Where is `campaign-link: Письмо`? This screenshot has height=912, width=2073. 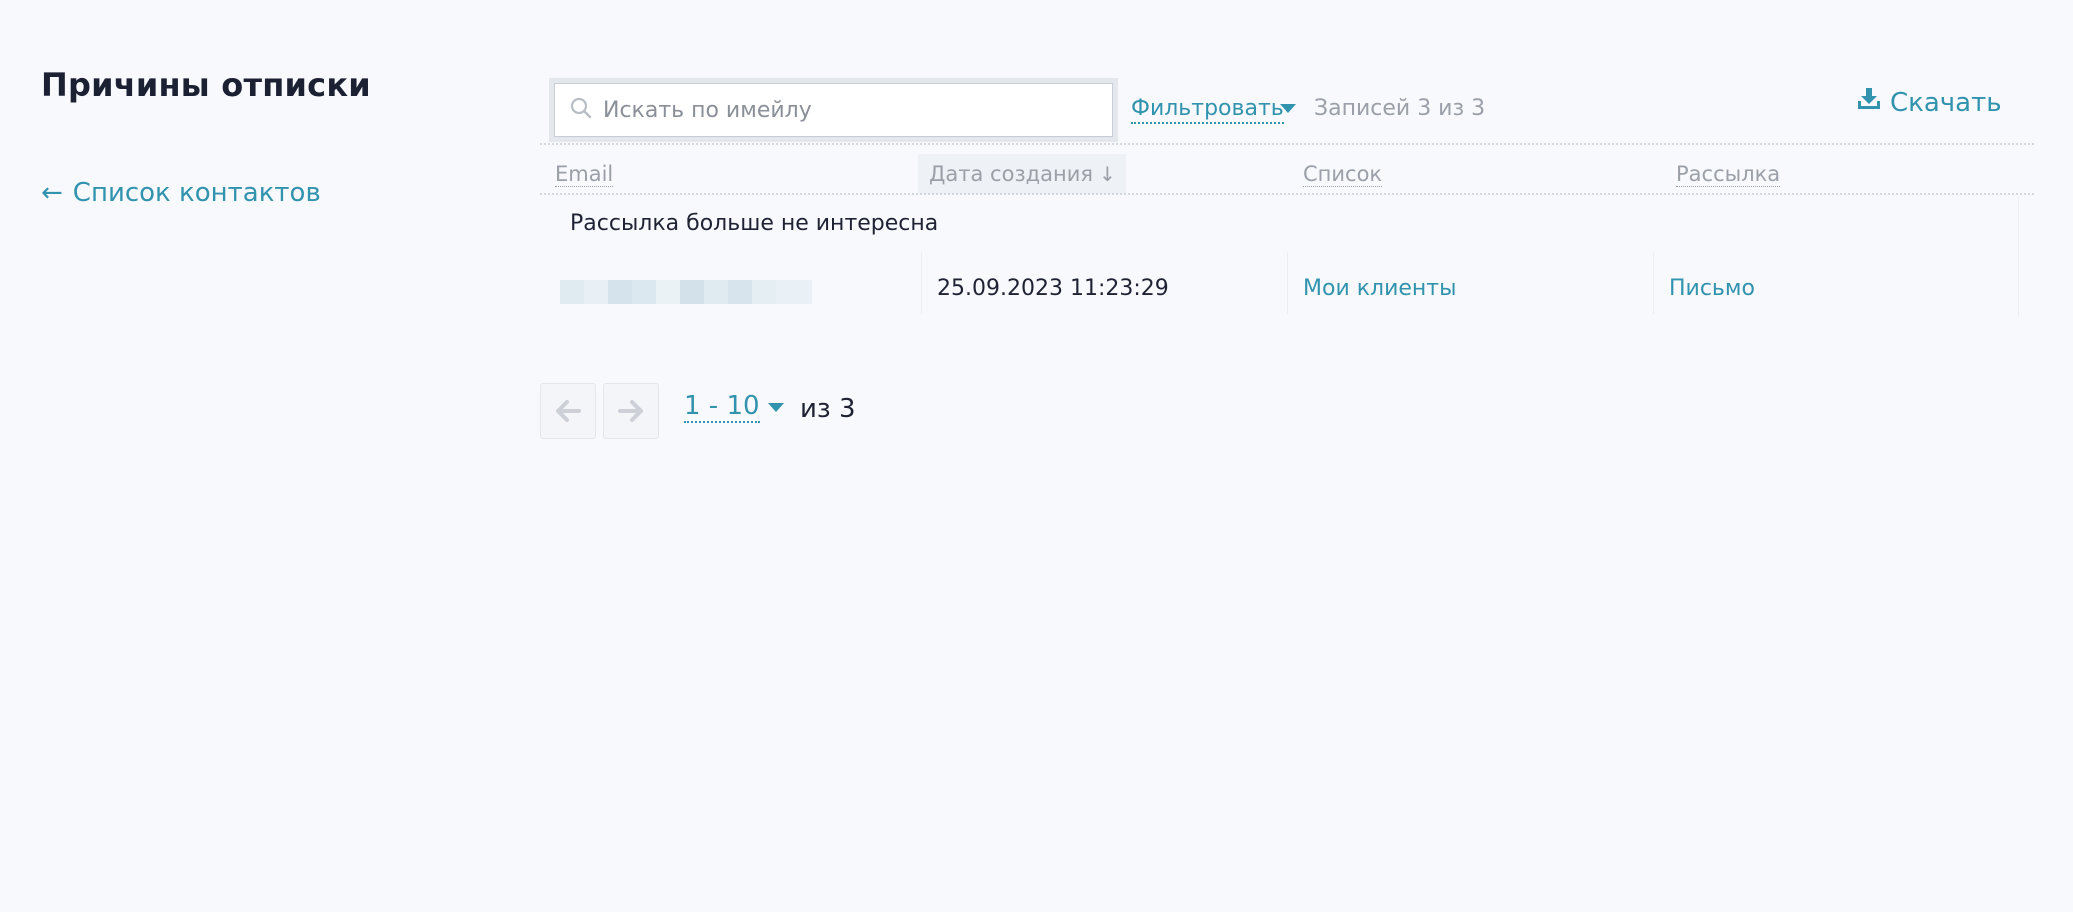 campaign-link: Письмо is located at coordinates (1712, 288).